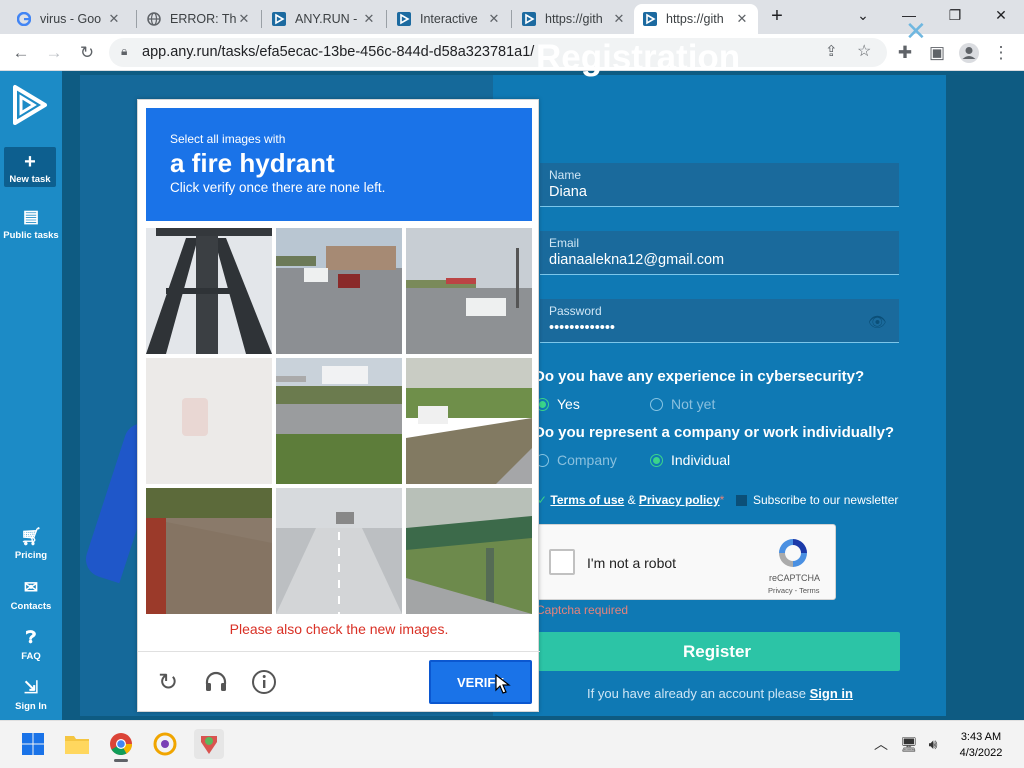  I want to click on checkbox-icon, so click(741, 500).